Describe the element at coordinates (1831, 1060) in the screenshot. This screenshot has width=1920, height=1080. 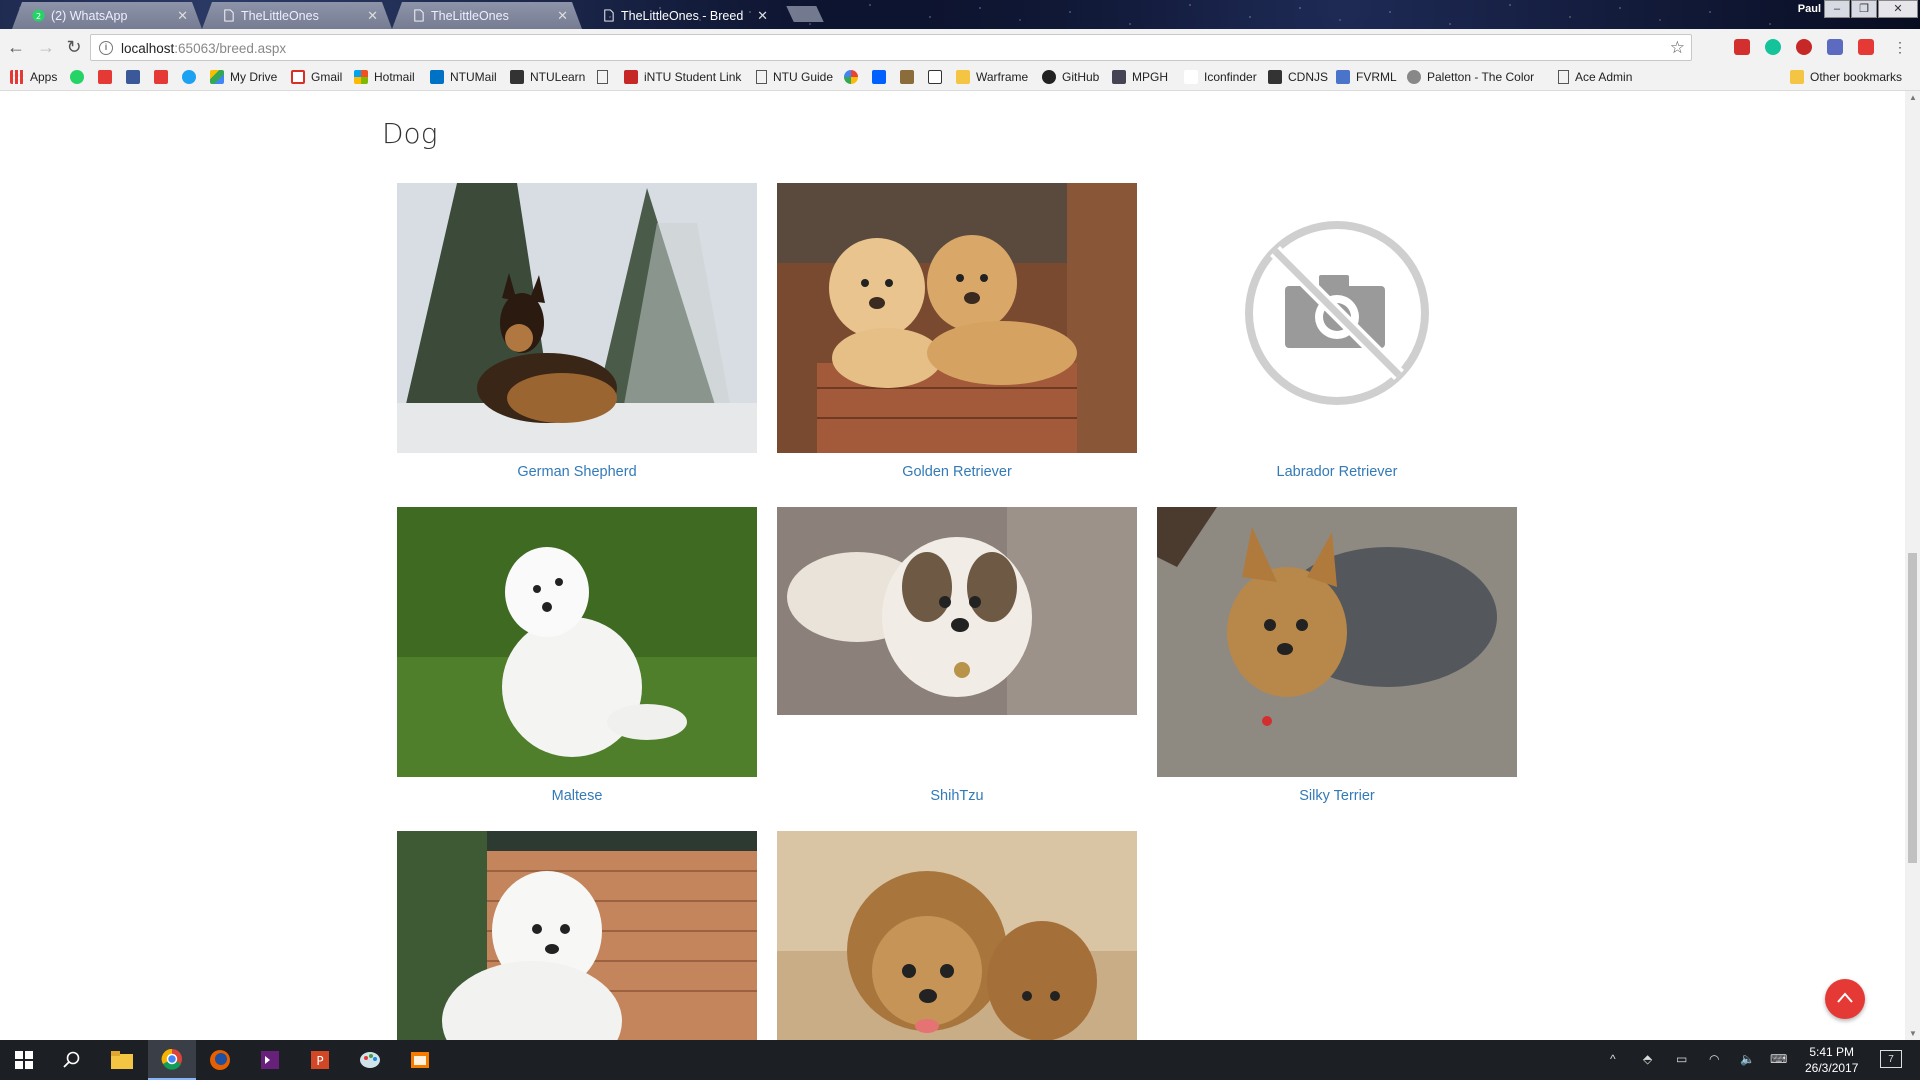
I see `system-clock: 5:41 PM 26/3/2017` at that location.